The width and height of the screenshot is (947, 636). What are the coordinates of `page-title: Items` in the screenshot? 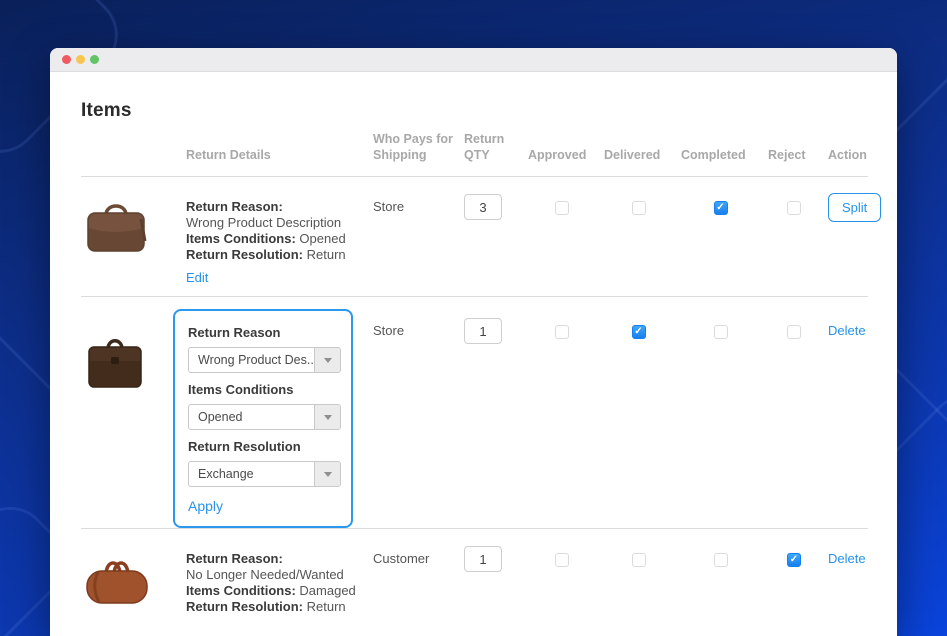 It's located at (106, 110).